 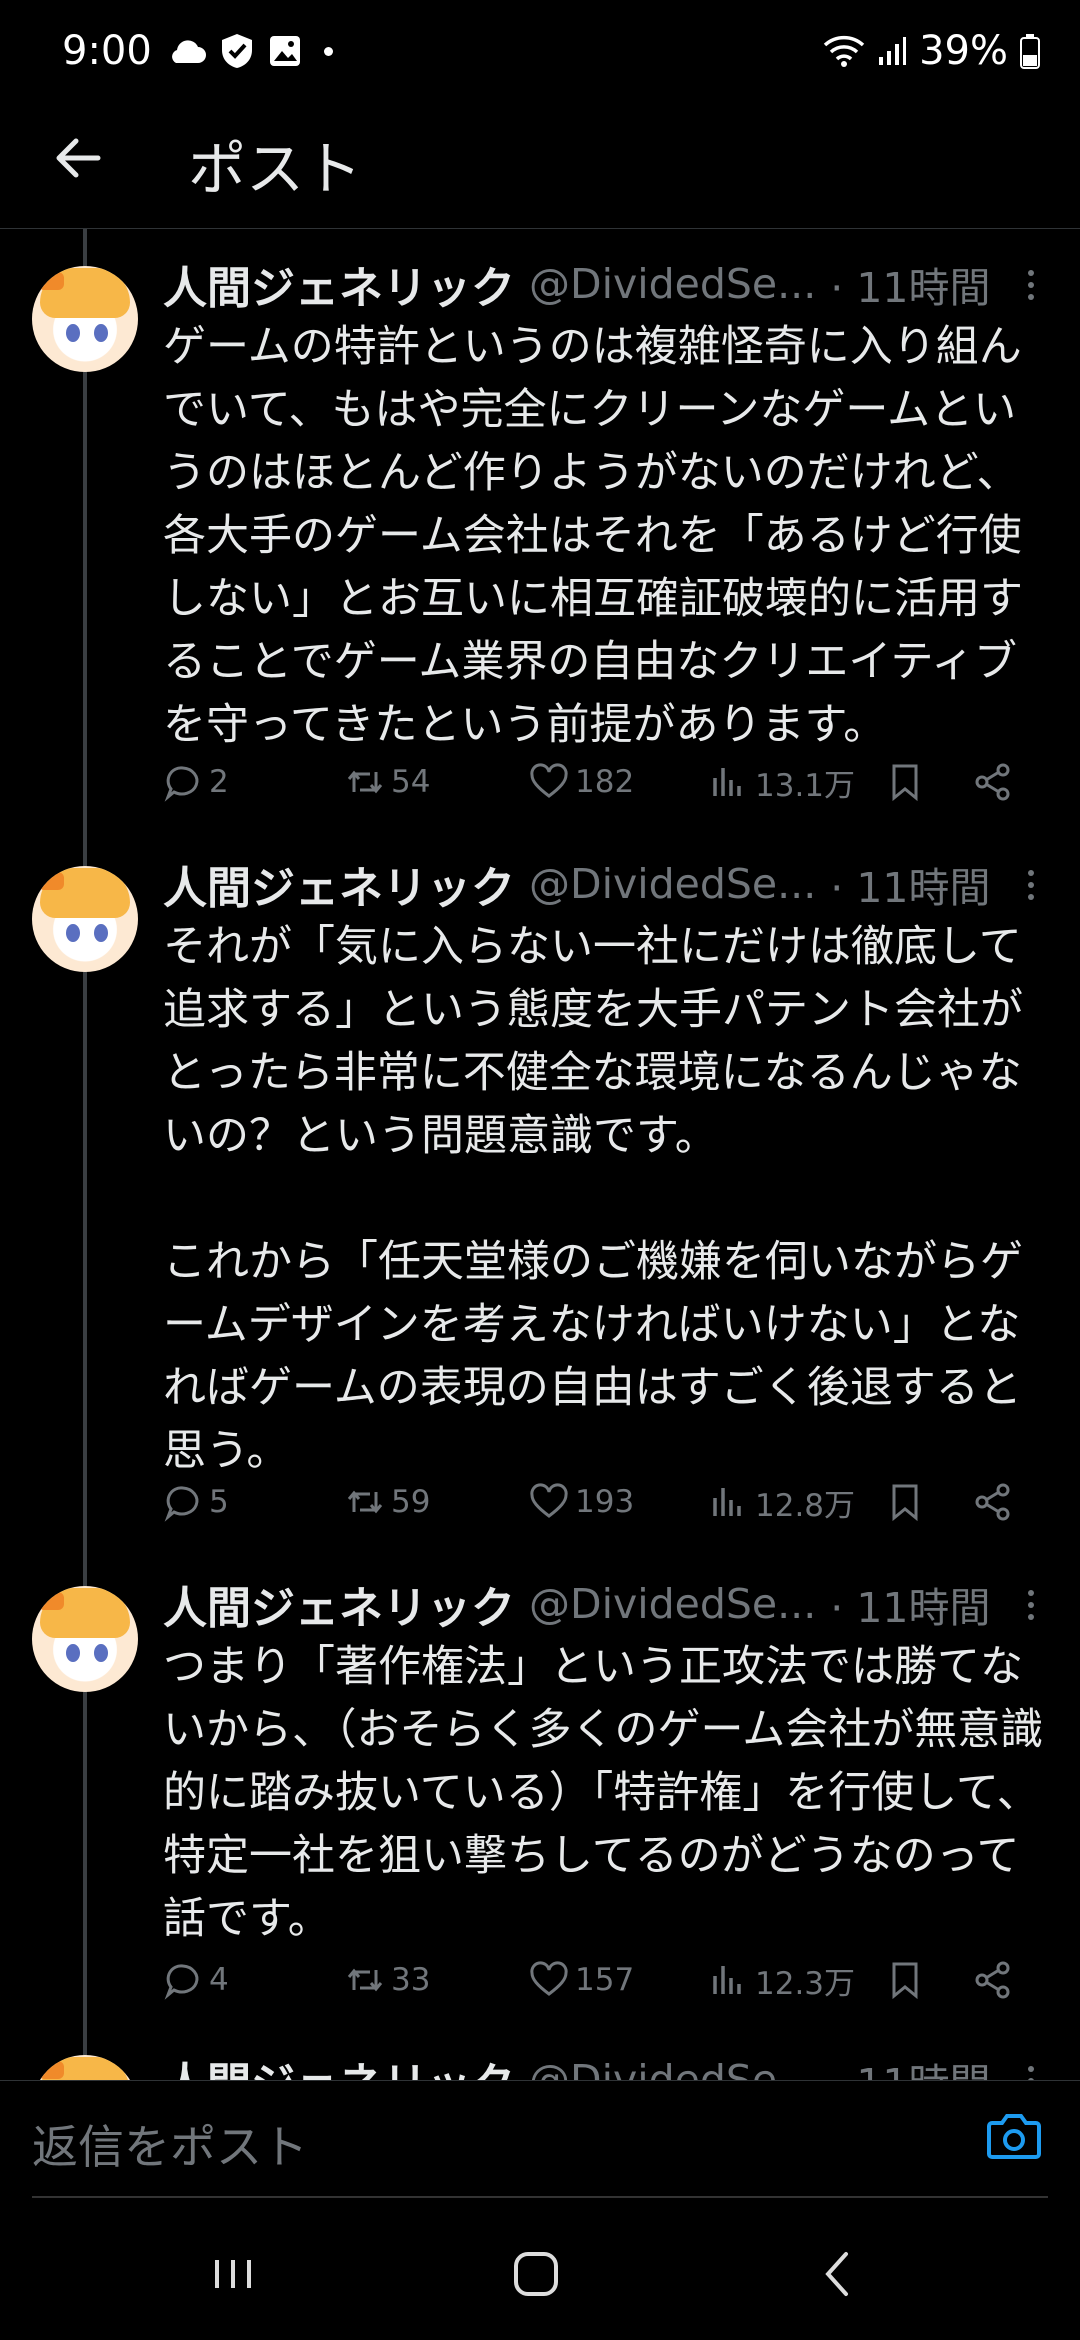 I want to click on reply-button: 5, so click(x=254, y=1502).